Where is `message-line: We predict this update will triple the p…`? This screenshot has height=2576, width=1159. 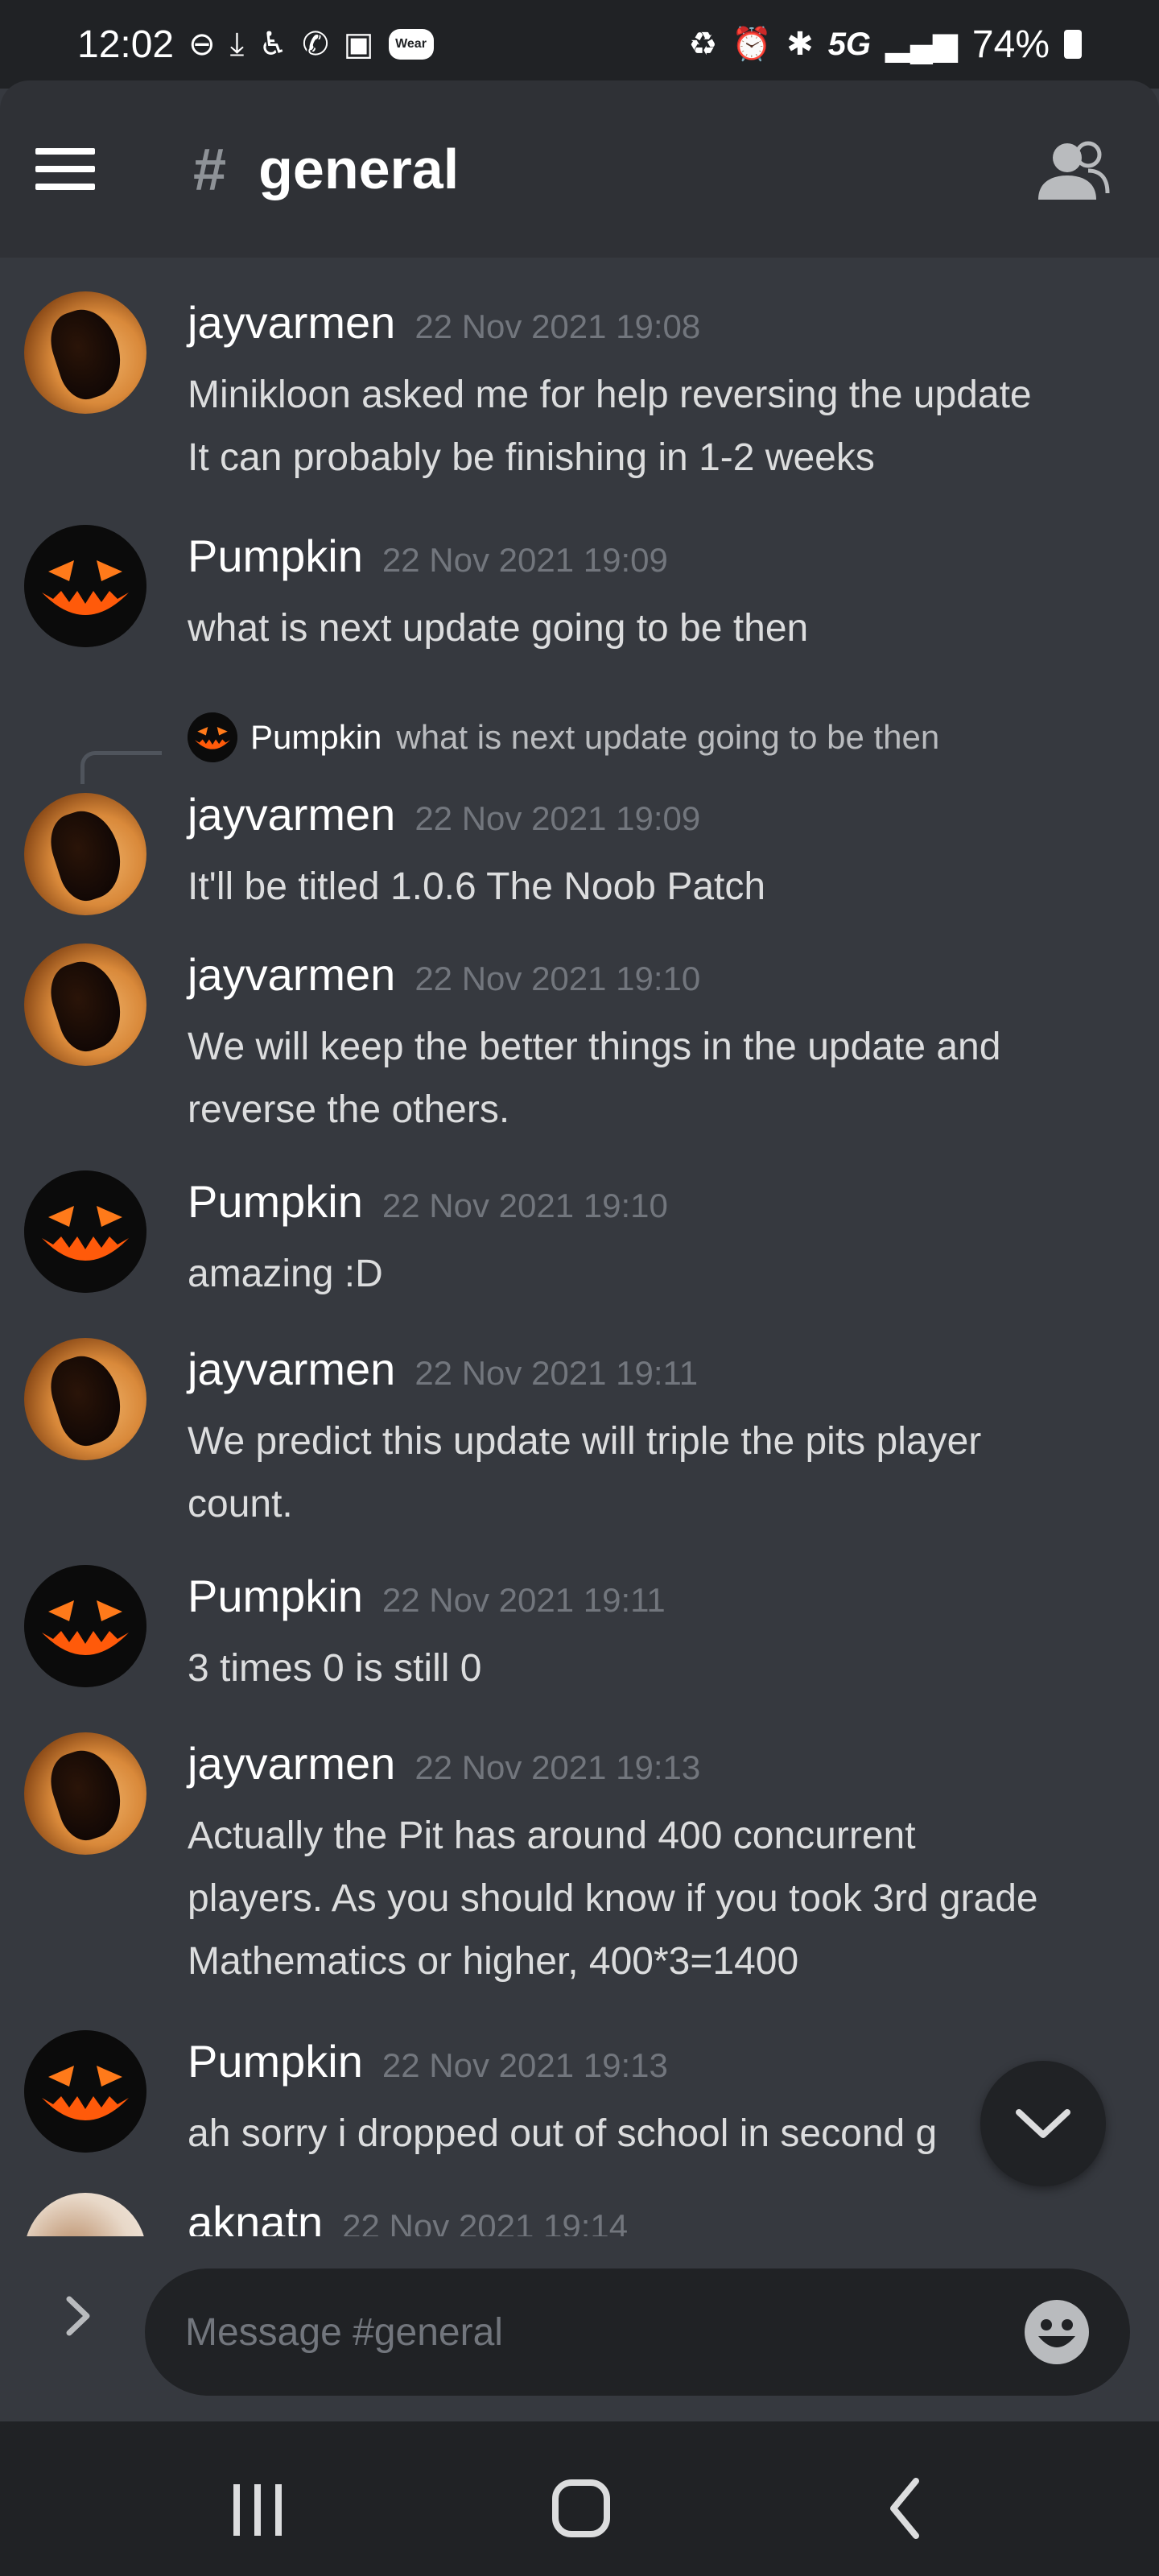 message-line: We predict this update will triple the p… is located at coordinates (585, 1441).